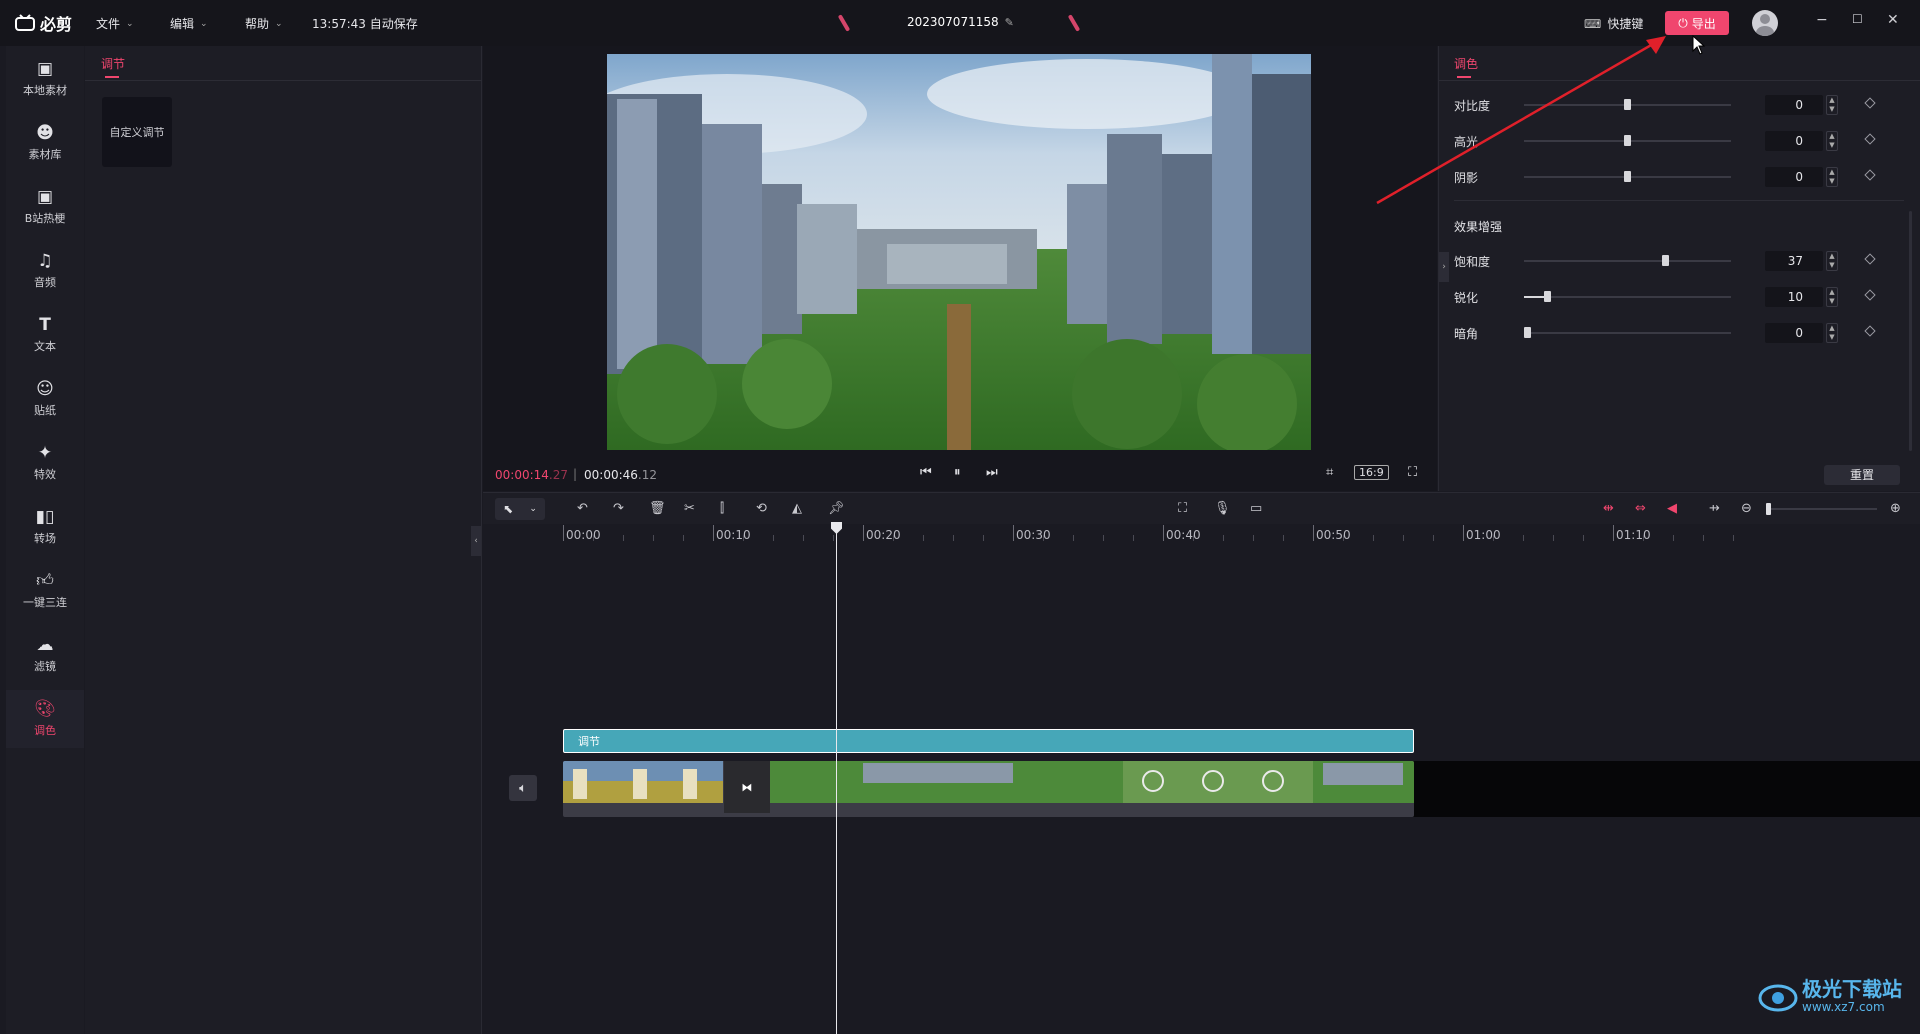 The height and width of the screenshot is (1034, 1920). What do you see at coordinates (533, 509) in the screenshot?
I see `chevron-down-icon: ⌄` at bounding box center [533, 509].